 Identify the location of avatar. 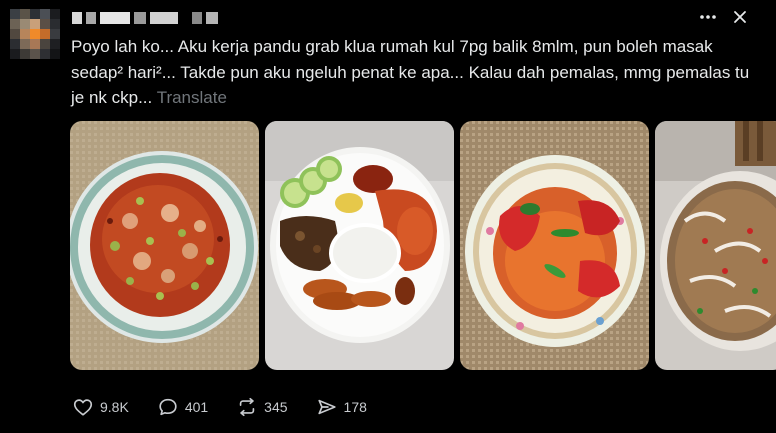
(35, 34).